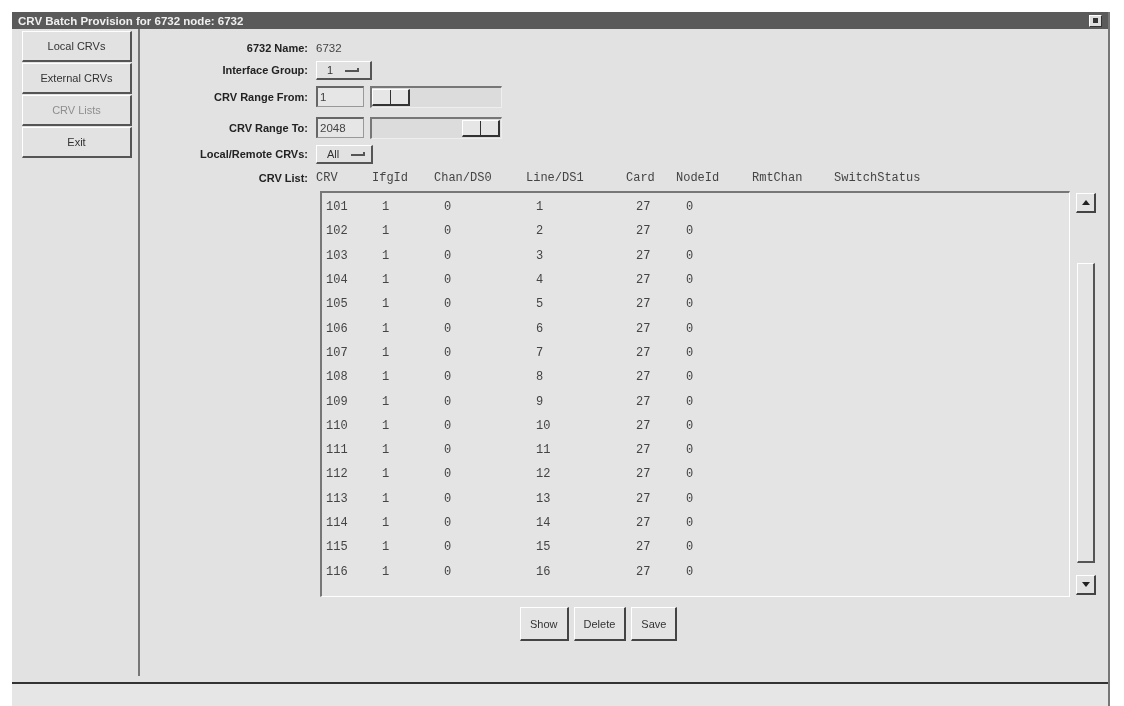  I want to click on scroll-up-button, so click(1086, 203).